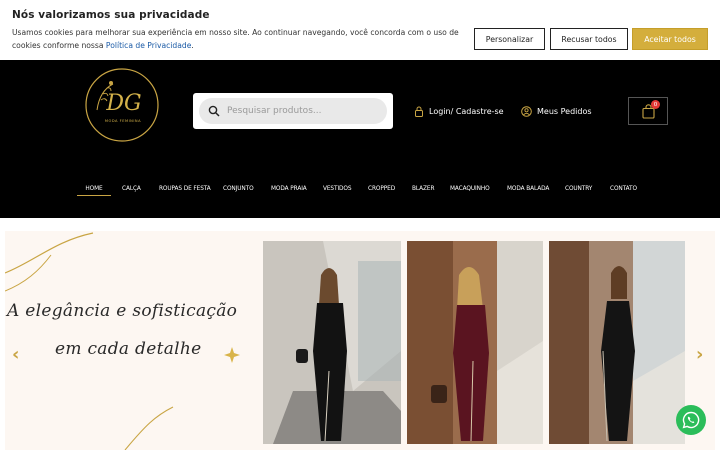 The height and width of the screenshot is (450, 720). What do you see at coordinates (699, 354) in the screenshot?
I see `carousel-next-button: ›` at bounding box center [699, 354].